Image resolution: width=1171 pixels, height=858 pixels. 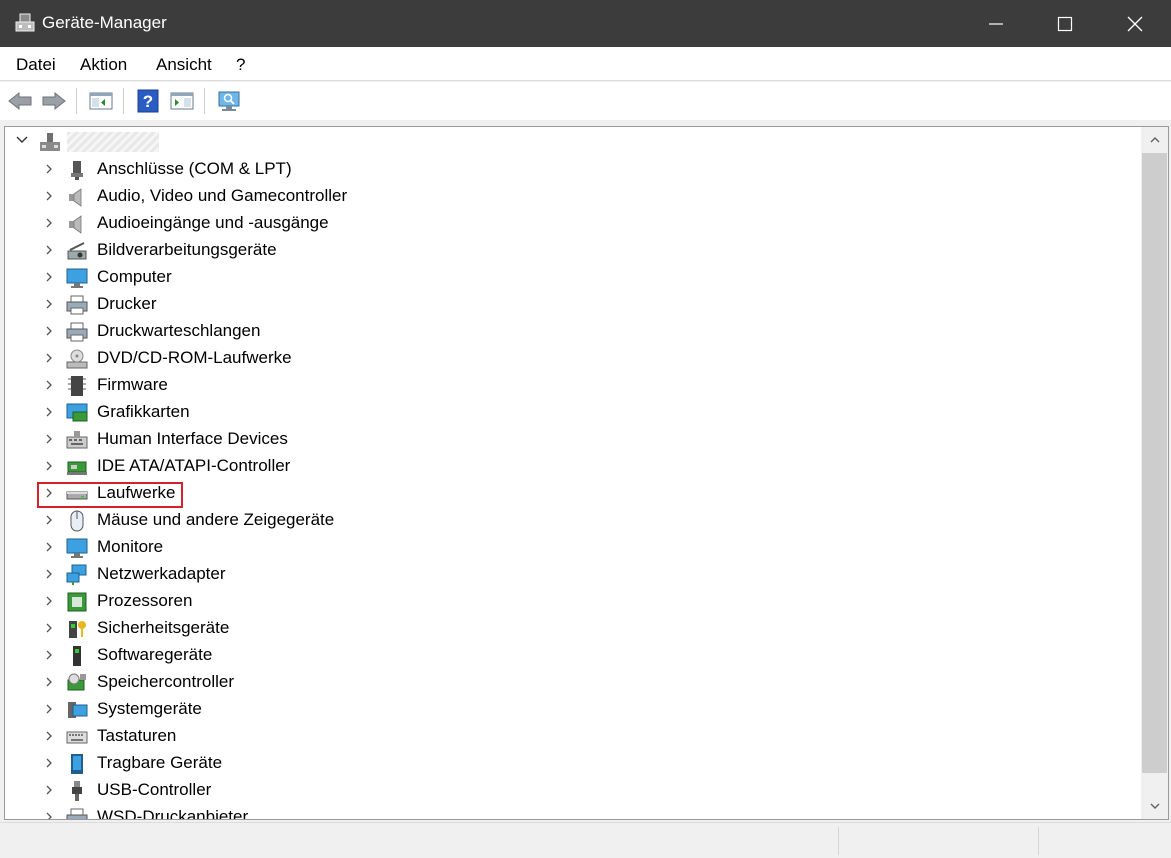 What do you see at coordinates (555, 811) in the screenshot?
I see `tree-item: WSD-Druckanbieter` at bounding box center [555, 811].